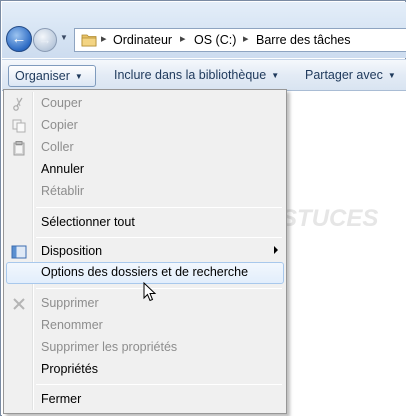  Describe the element at coordinates (19, 304) in the screenshot. I see `delete-x-icon` at that location.